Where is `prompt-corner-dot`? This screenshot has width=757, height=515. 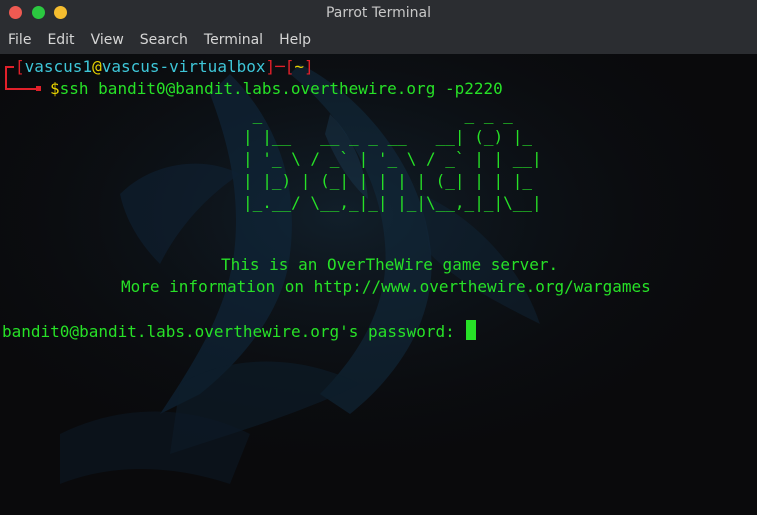 prompt-corner-dot is located at coordinates (38, 88).